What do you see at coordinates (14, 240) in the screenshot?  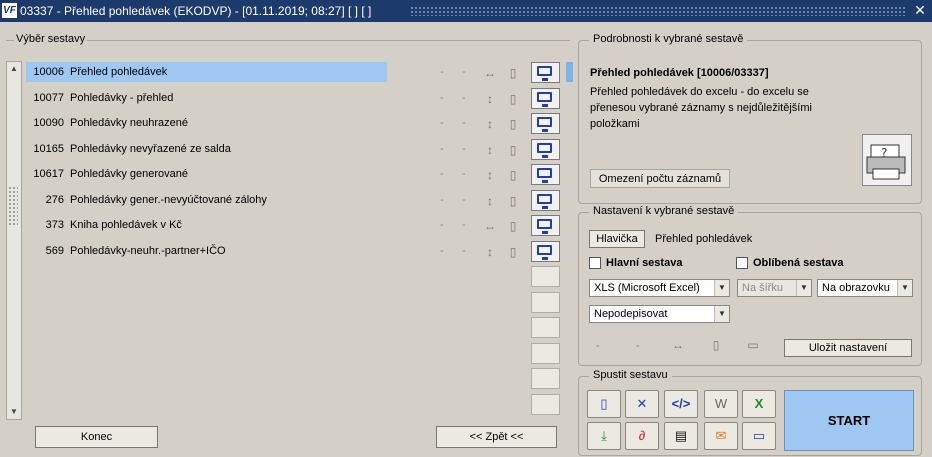 I see `report-list-scrollbar: ▲ ▼` at bounding box center [14, 240].